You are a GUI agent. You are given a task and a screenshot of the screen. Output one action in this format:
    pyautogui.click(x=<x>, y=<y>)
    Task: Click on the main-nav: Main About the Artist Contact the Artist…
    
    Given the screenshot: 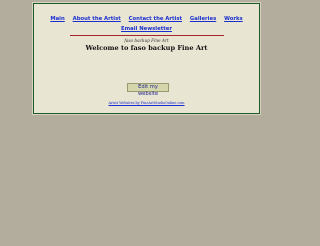 What is the action you would take?
    pyautogui.click(x=146, y=19)
    